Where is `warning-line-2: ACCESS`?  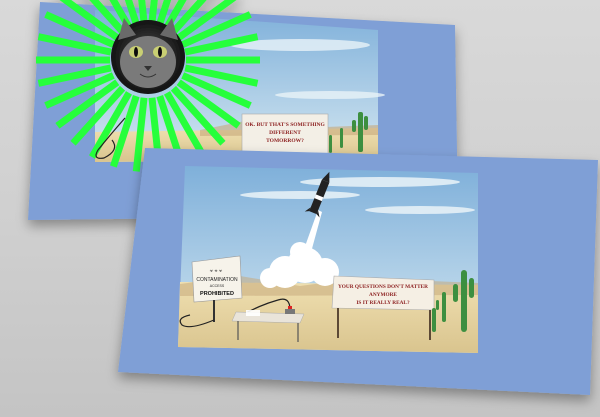 warning-line-2: ACCESS is located at coordinates (217, 286).